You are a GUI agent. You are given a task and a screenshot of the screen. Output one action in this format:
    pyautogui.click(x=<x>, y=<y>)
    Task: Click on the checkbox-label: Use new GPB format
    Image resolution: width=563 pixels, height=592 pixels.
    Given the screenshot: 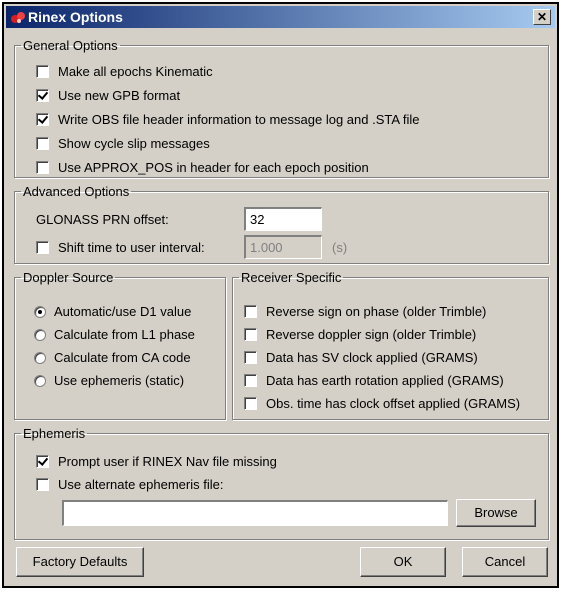 What is the action you would take?
    pyautogui.click(x=119, y=95)
    